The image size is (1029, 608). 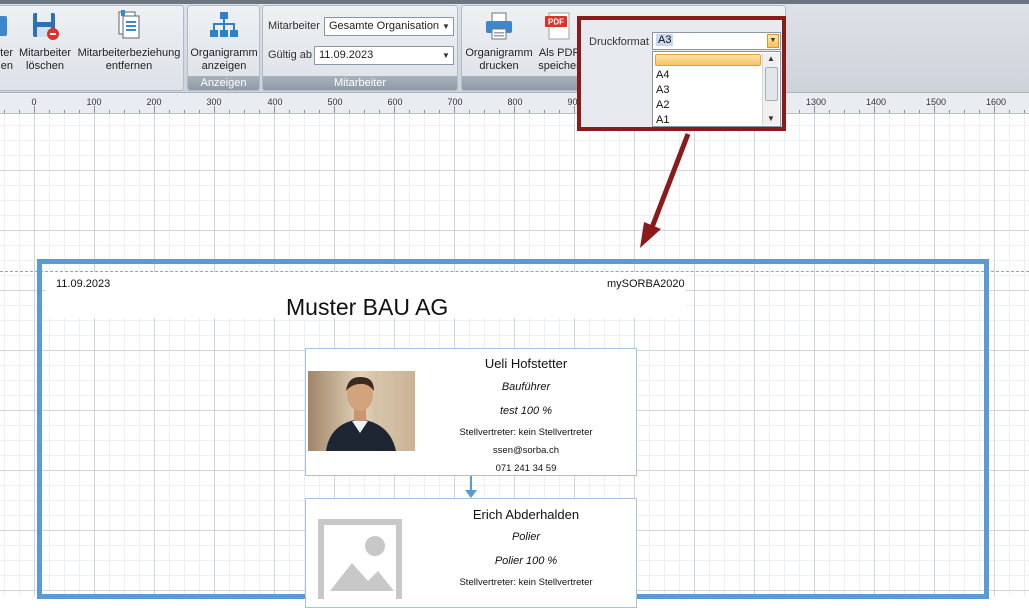 What do you see at coordinates (771, 119) in the screenshot?
I see `scroll-down-icon: ▼` at bounding box center [771, 119].